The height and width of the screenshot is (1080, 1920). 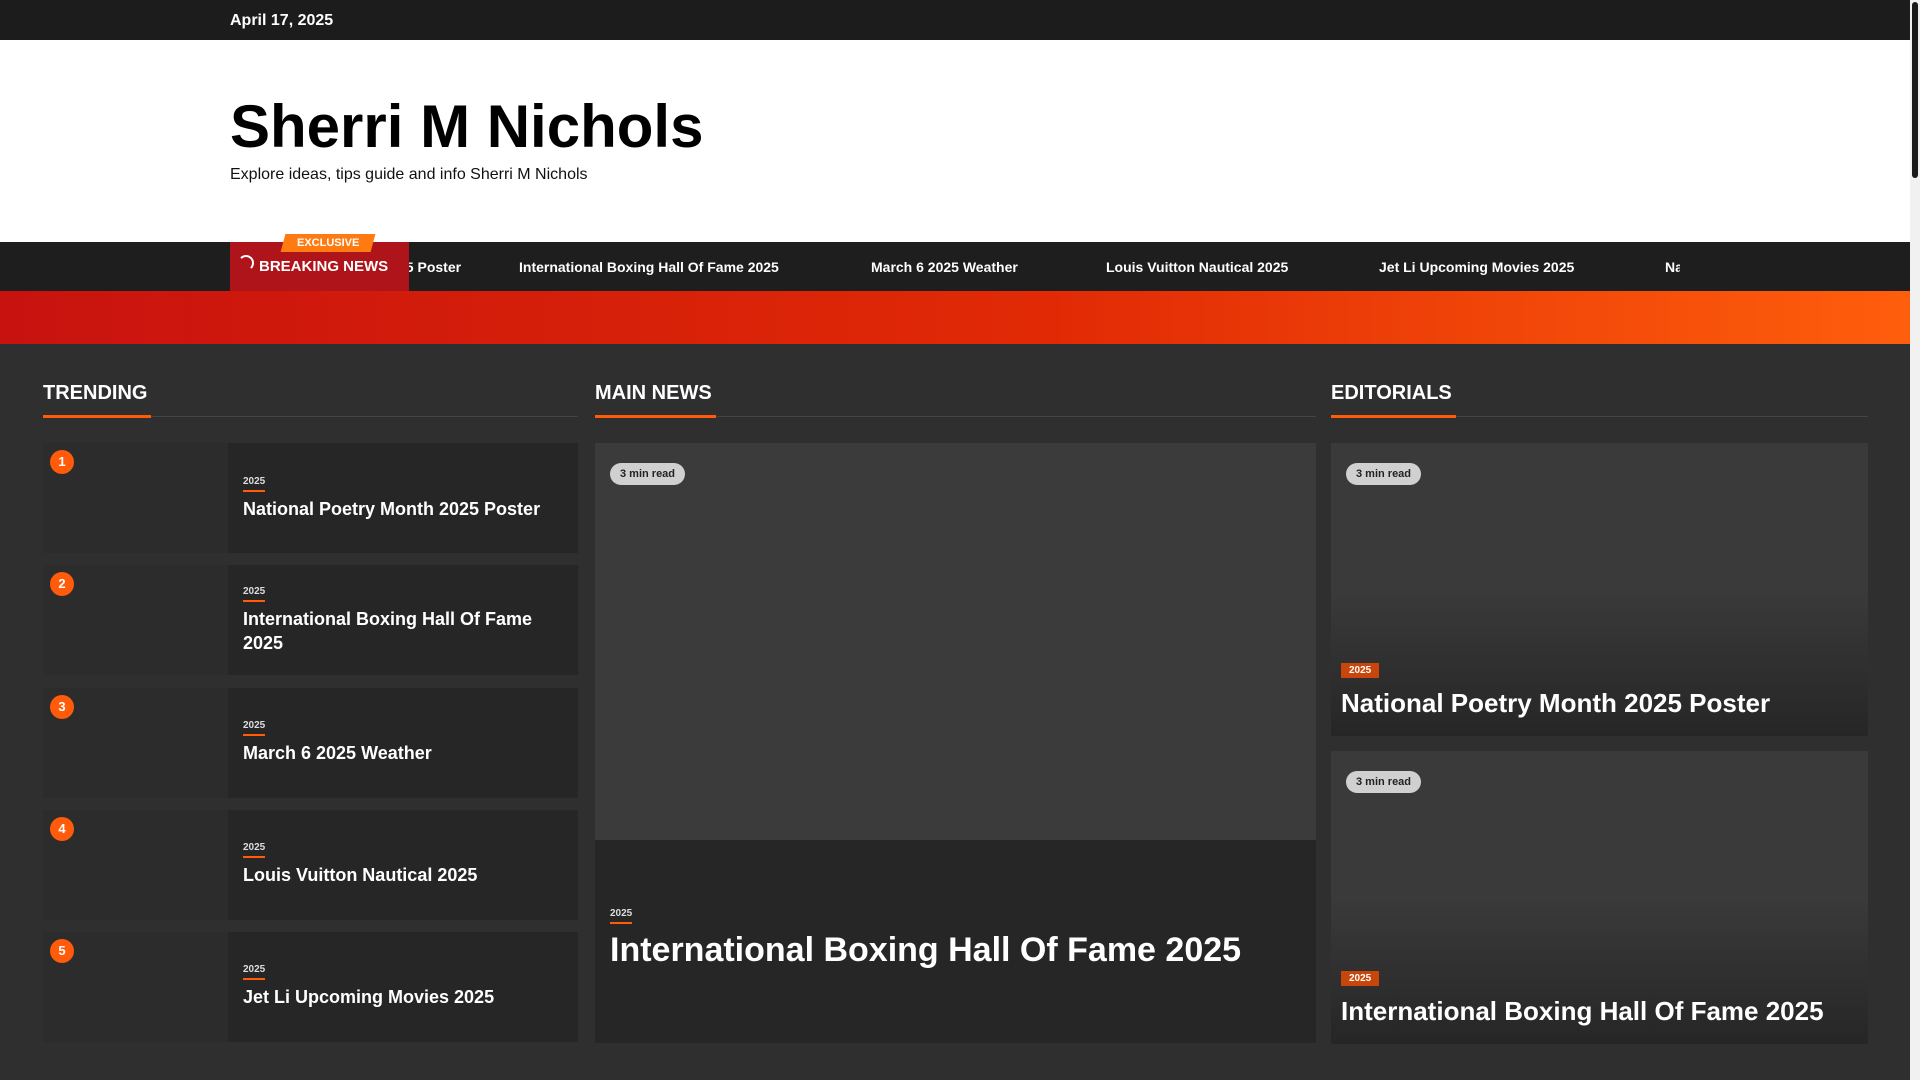 What do you see at coordinates (466, 126) in the screenshot?
I see `site-title: Sherri M Nichols` at bounding box center [466, 126].